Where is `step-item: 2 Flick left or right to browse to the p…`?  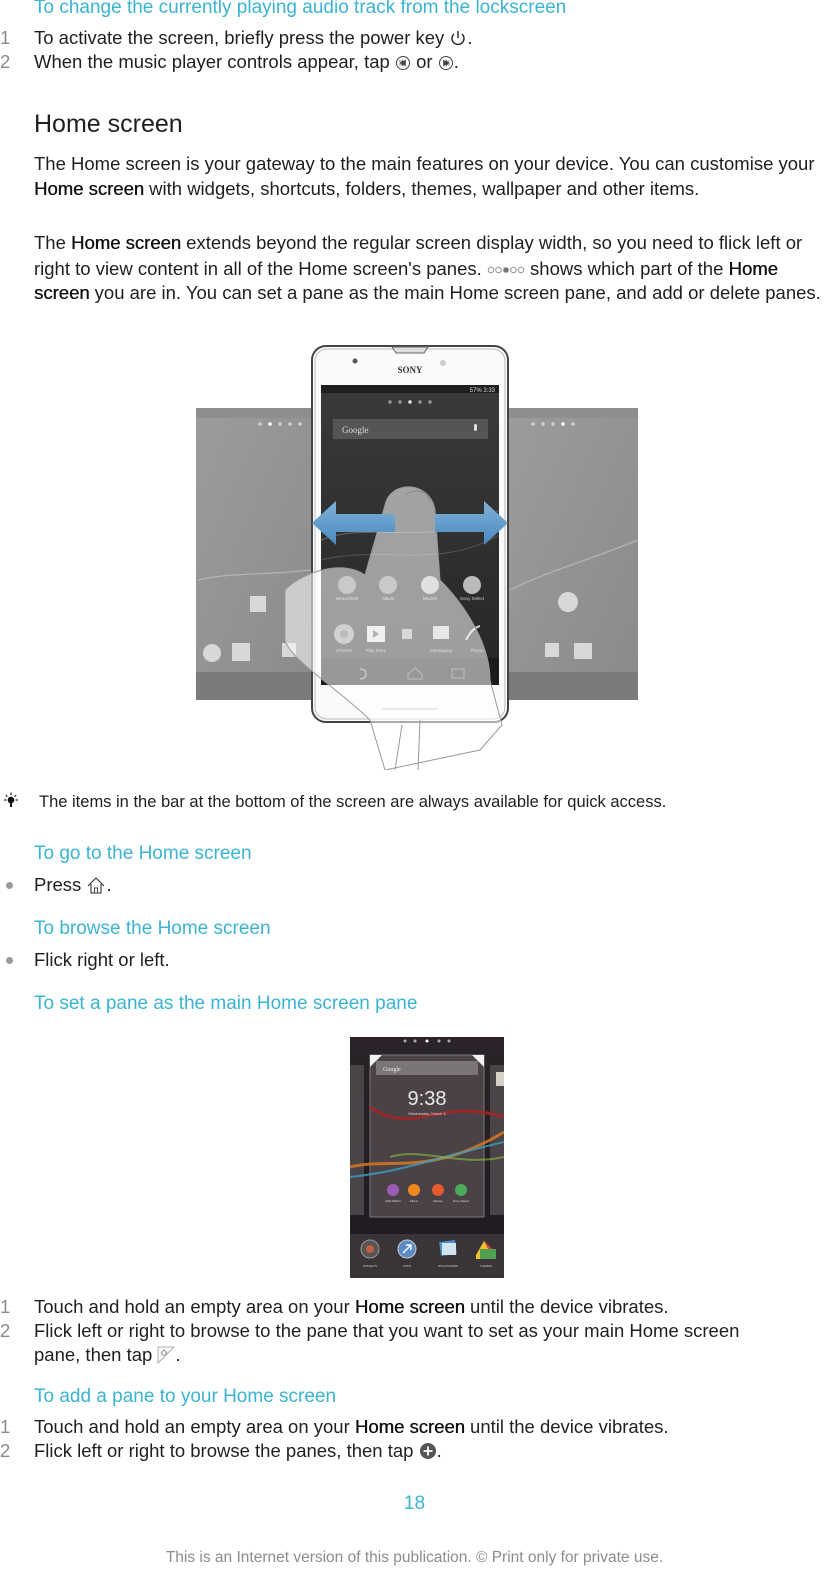 step-item: 2 Flick left or right to browse to the p… is located at coordinates (387, 1344).